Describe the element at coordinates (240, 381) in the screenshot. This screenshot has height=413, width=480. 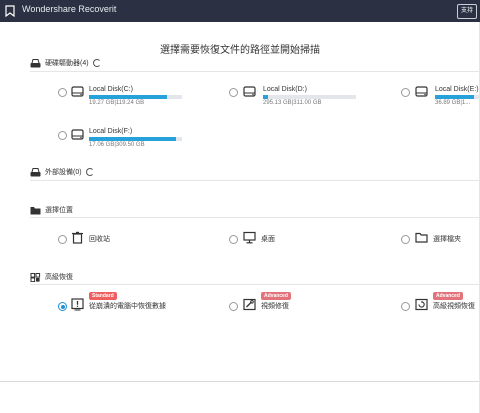
I see `footer-divider` at that location.